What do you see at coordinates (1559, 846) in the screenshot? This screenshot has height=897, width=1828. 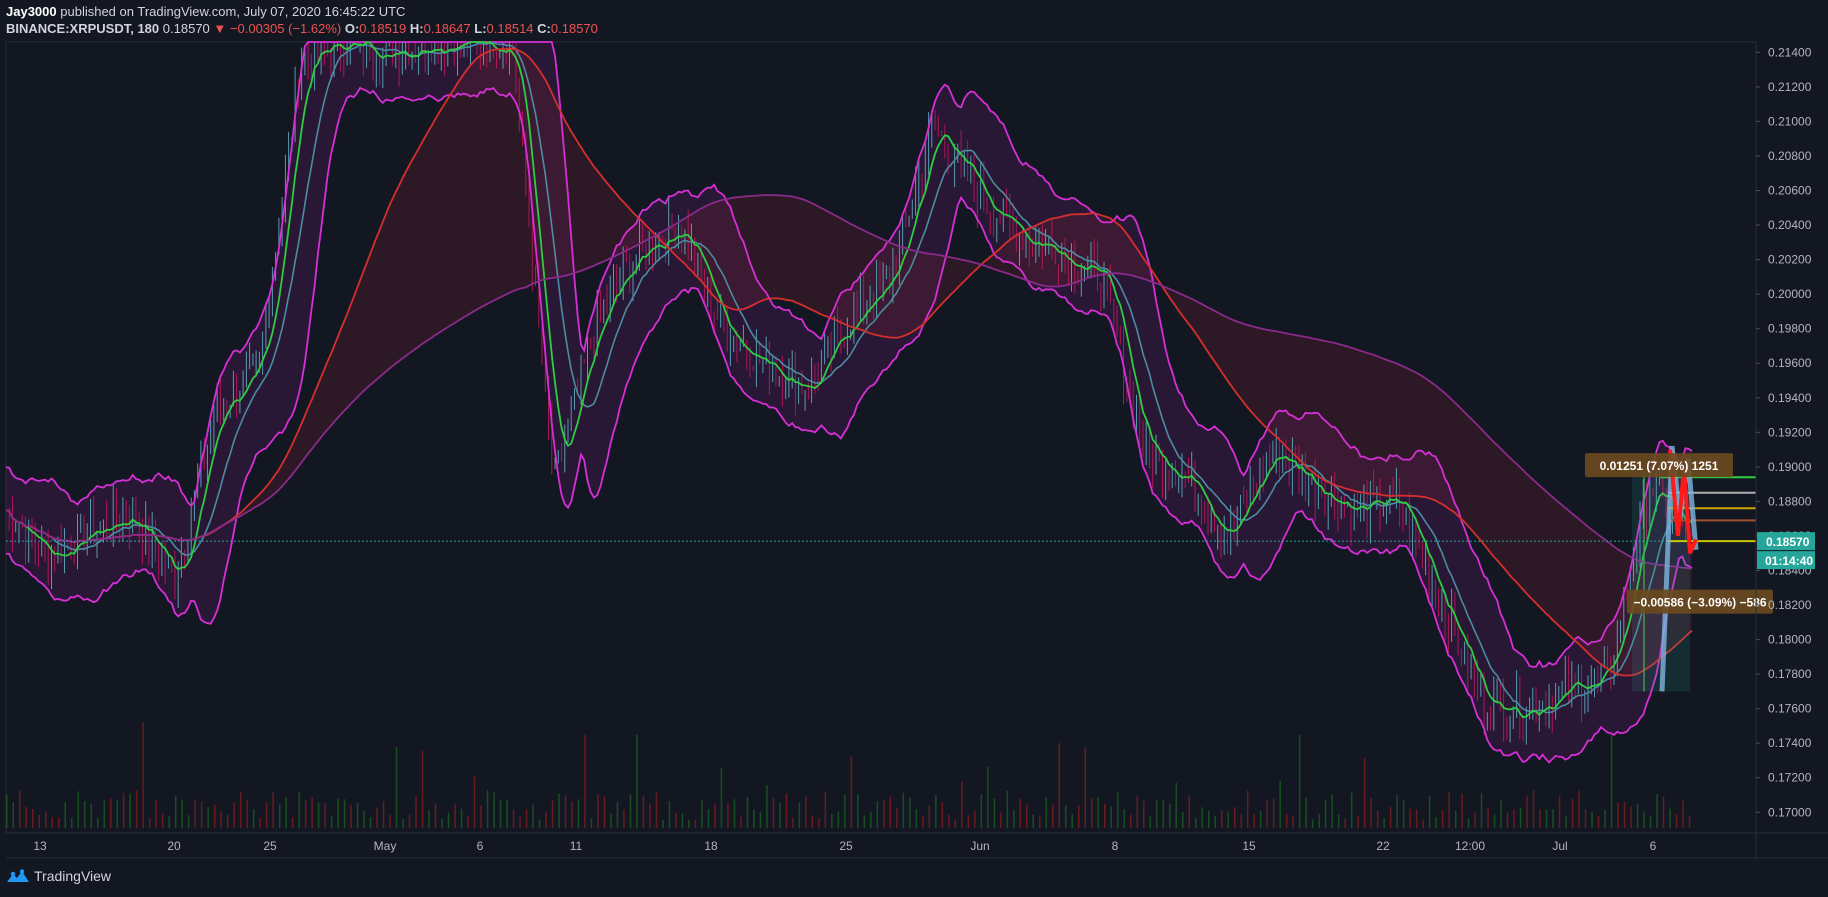 I see `x-tick-label: Jul` at bounding box center [1559, 846].